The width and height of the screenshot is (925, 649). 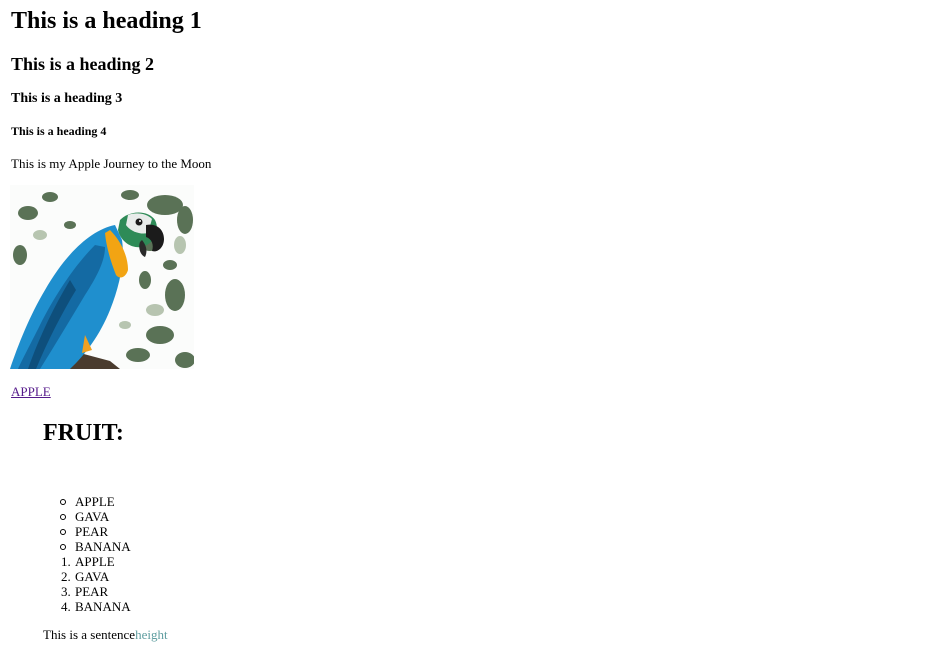 I want to click on heading-3: This is a heading 3, so click(x=67, y=98).